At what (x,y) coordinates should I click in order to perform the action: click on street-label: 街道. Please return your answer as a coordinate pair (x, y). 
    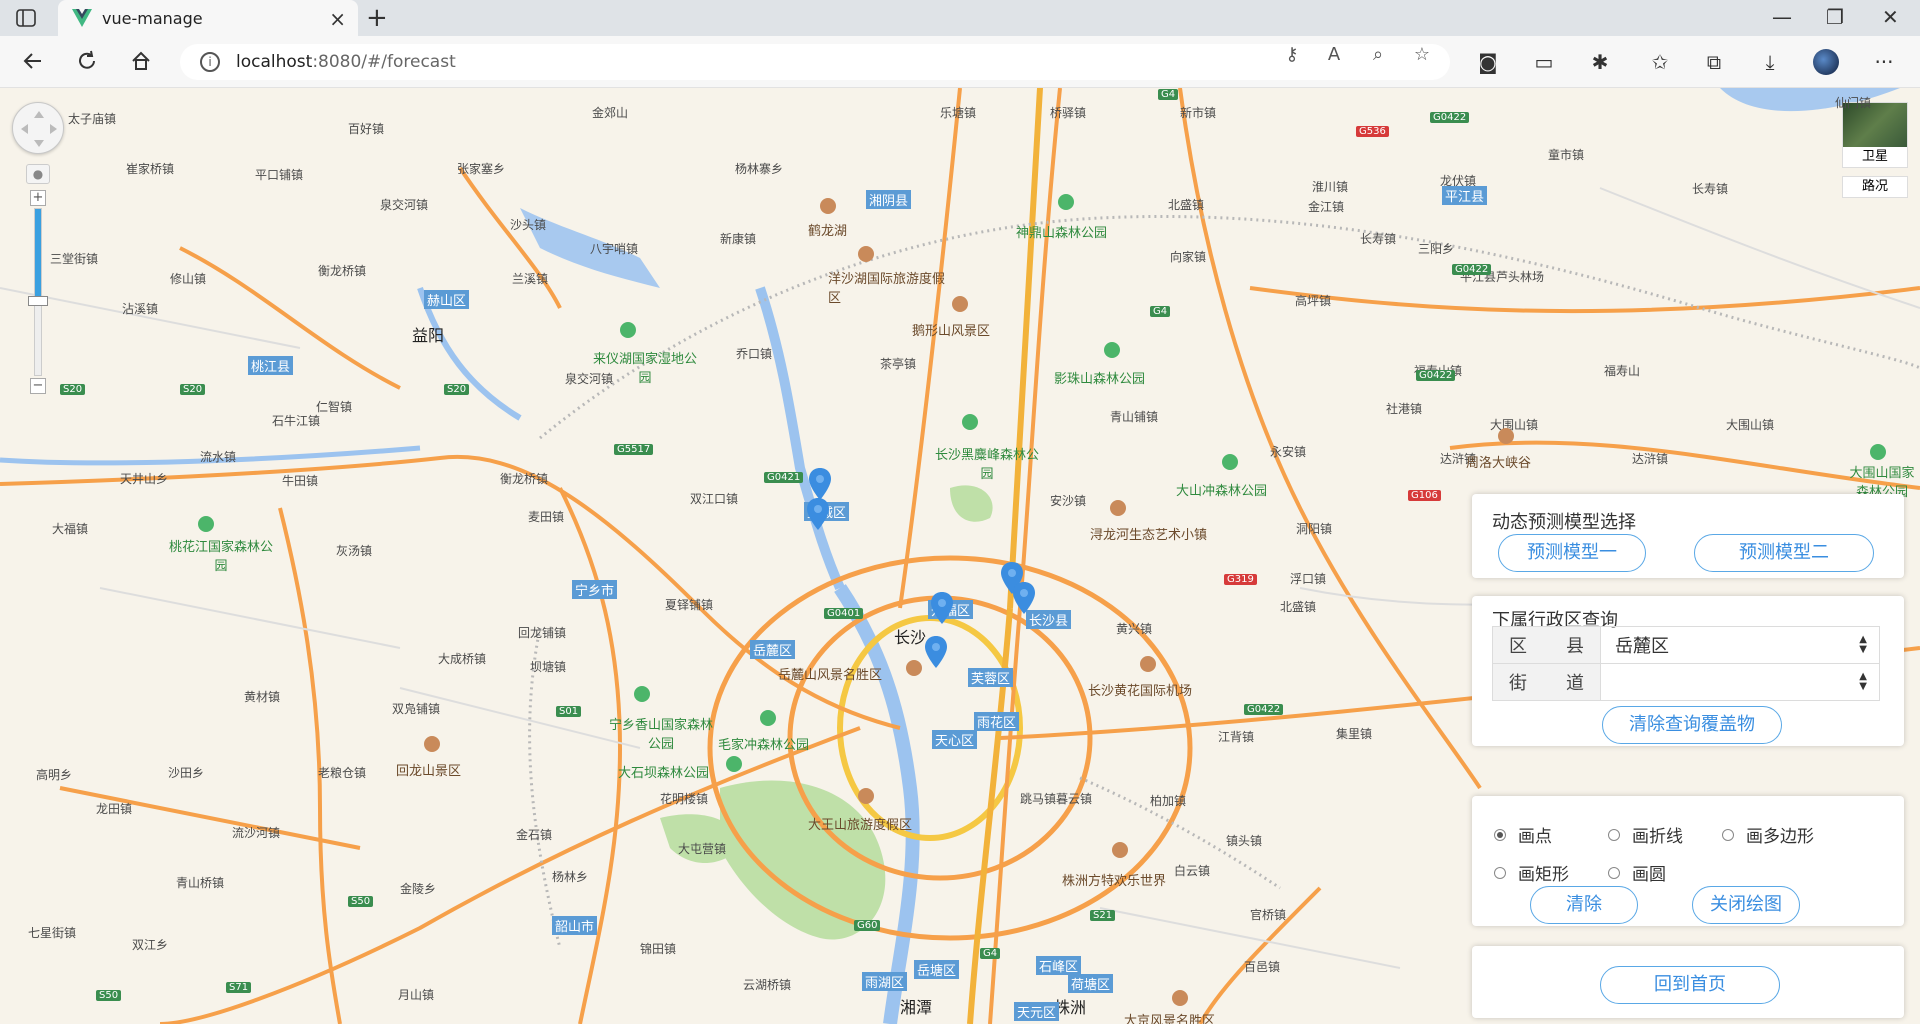
    Looking at the image, I should click on (1547, 682).